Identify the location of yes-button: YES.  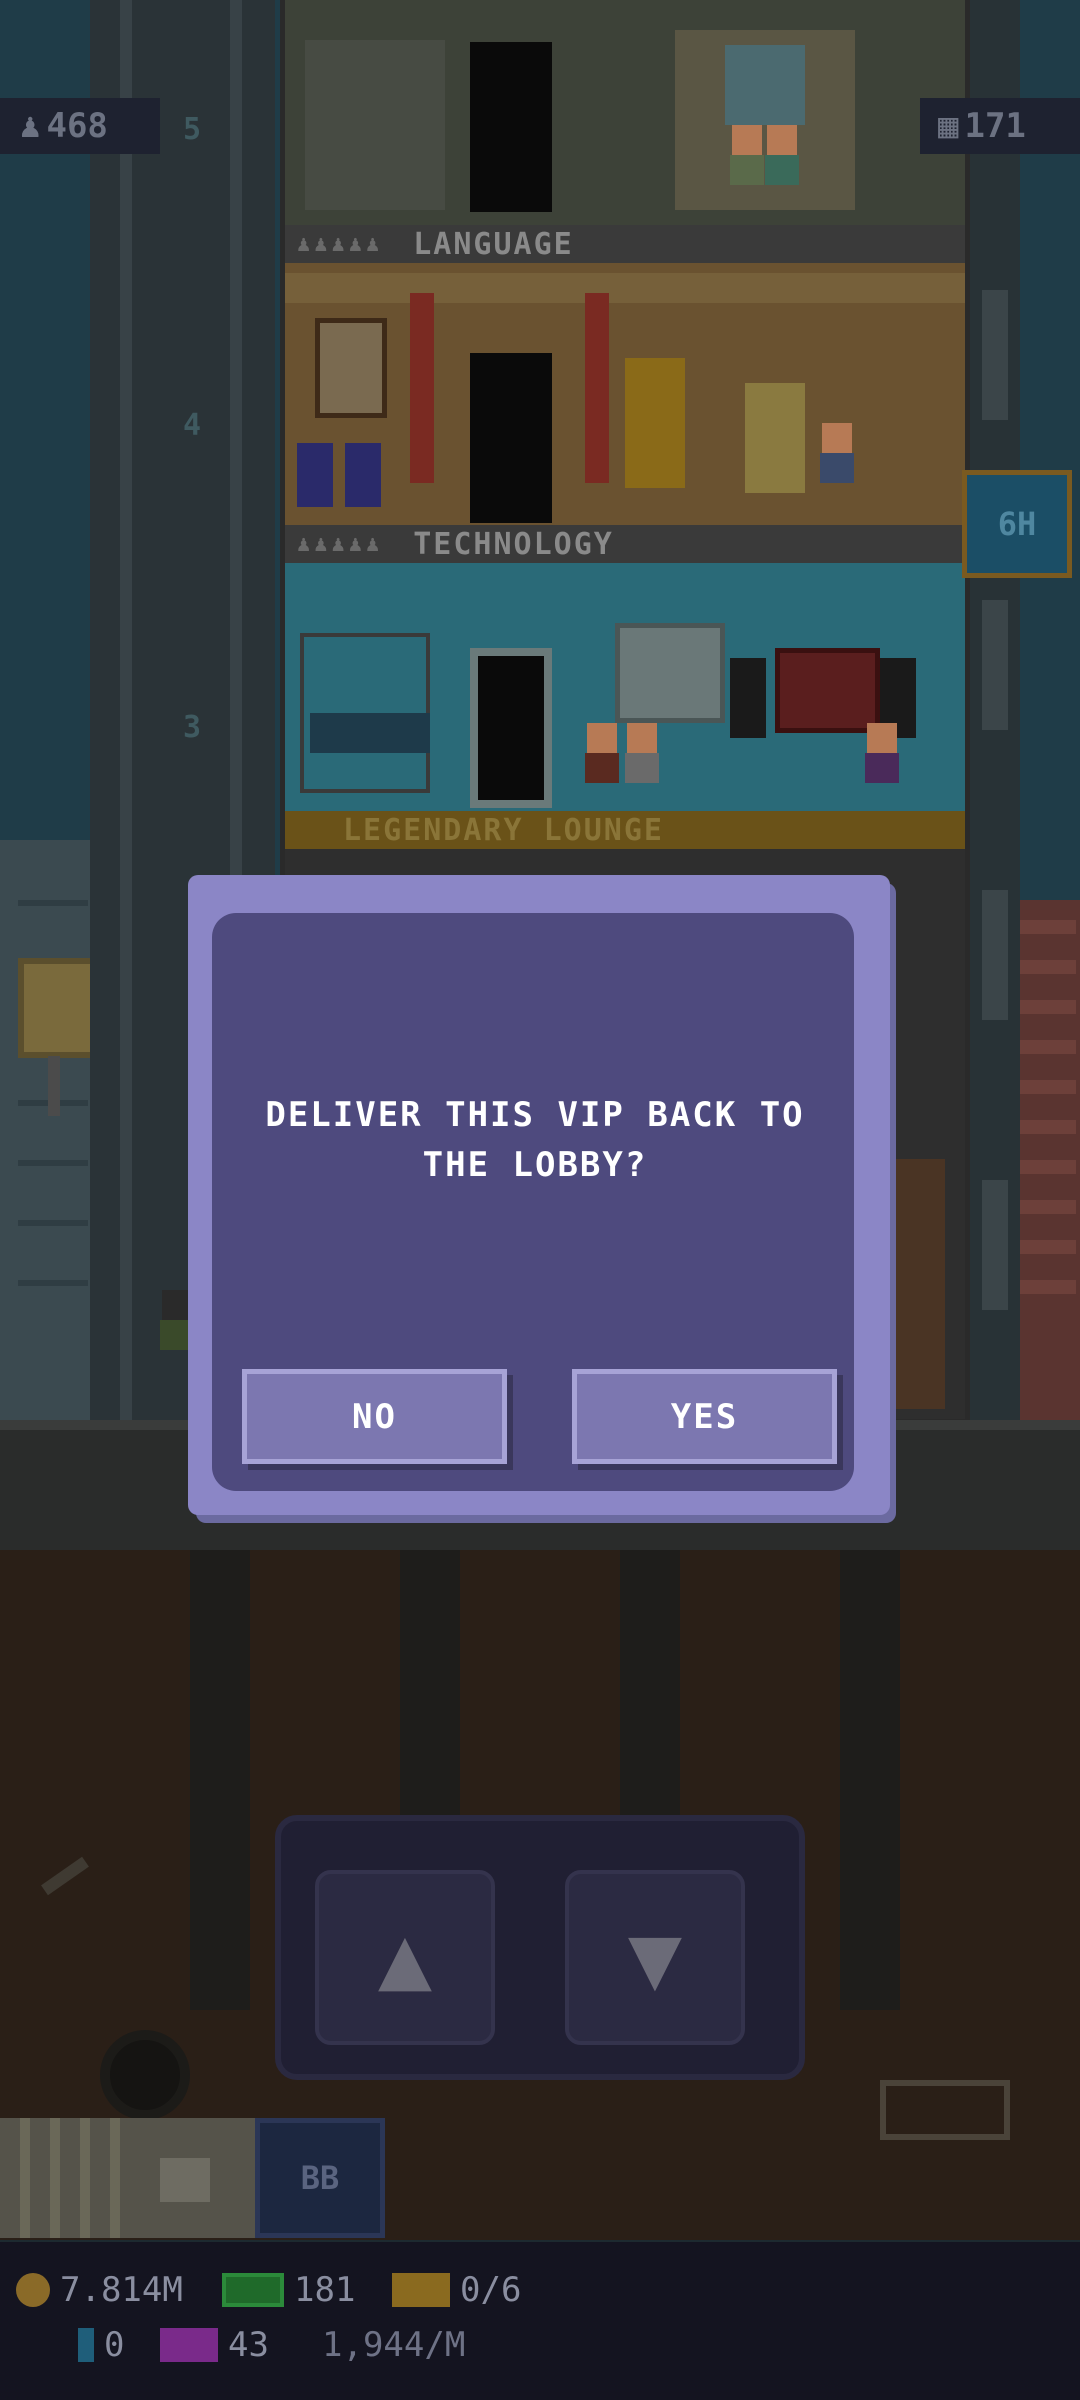
(704, 1416).